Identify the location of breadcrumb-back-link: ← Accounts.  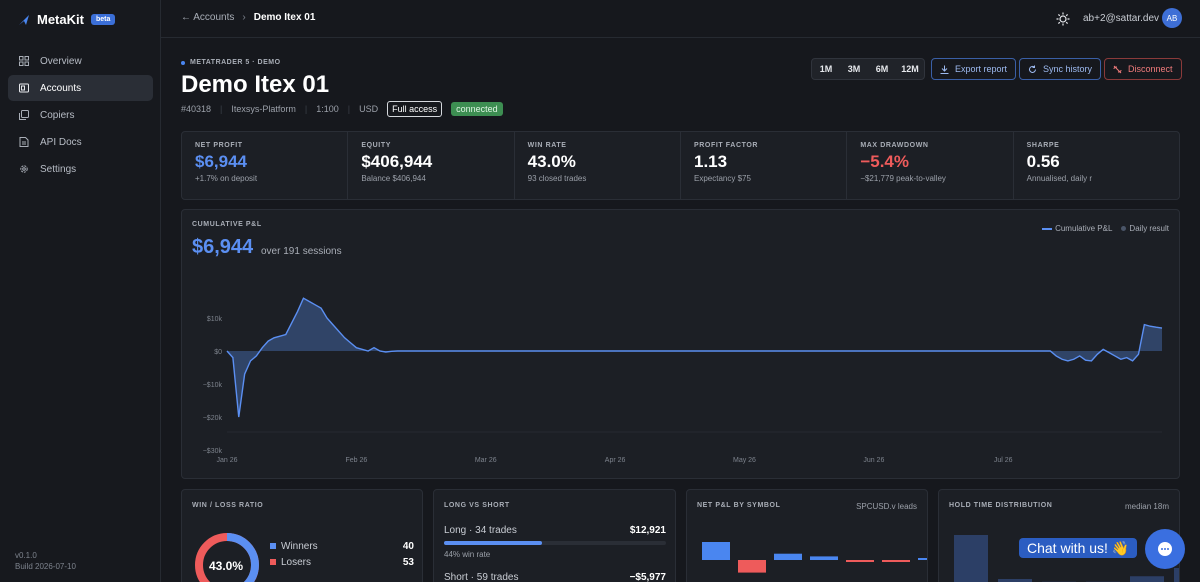
(207, 17).